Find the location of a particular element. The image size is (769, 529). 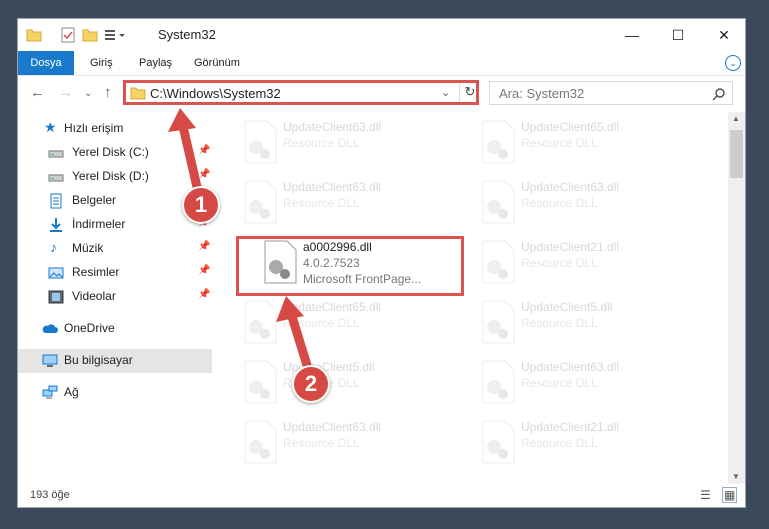

step-2-badge: 2 is located at coordinates (311, 384).